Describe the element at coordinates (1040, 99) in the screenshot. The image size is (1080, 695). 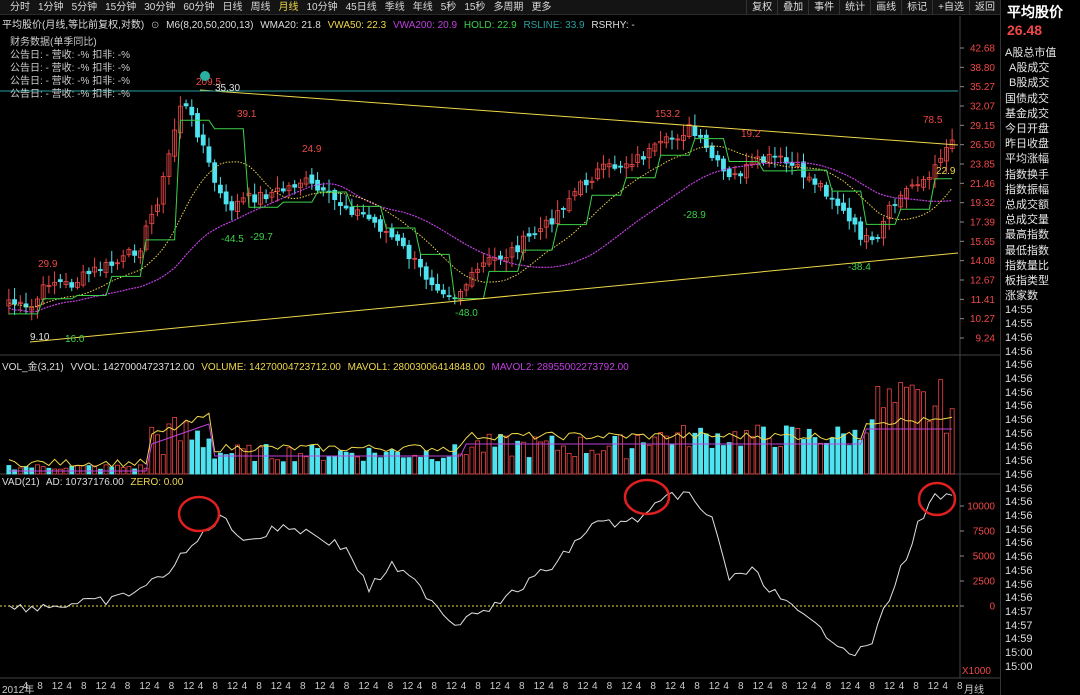
I see `quote-field: 国债成交` at that location.